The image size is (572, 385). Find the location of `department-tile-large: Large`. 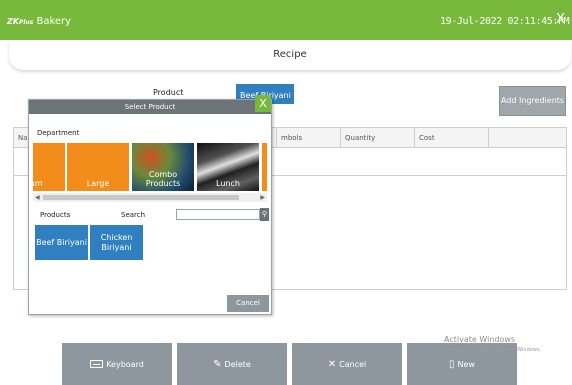

department-tile-large: Large is located at coordinates (98, 167).